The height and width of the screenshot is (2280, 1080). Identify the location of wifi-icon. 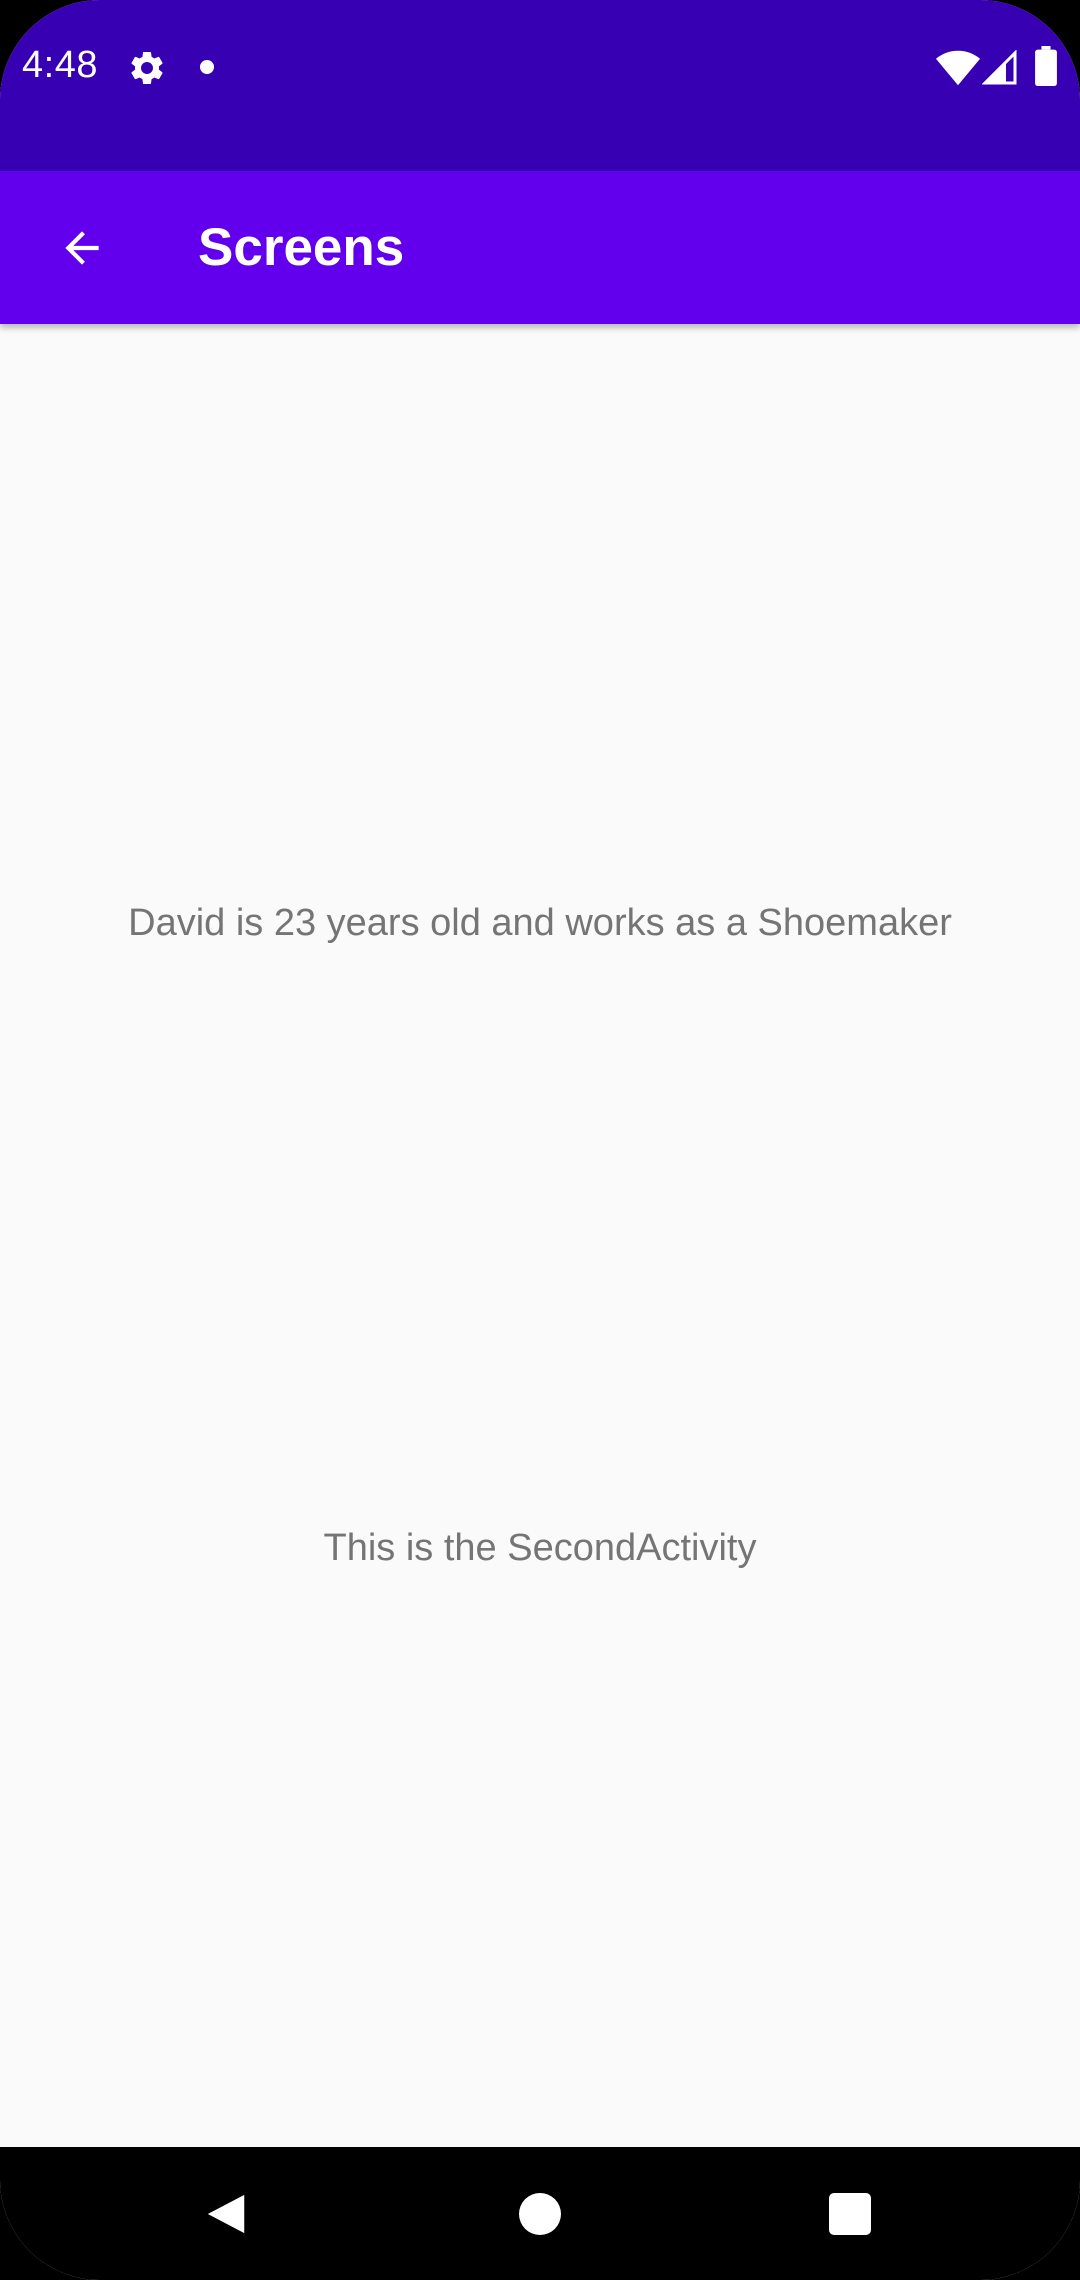
(958, 68).